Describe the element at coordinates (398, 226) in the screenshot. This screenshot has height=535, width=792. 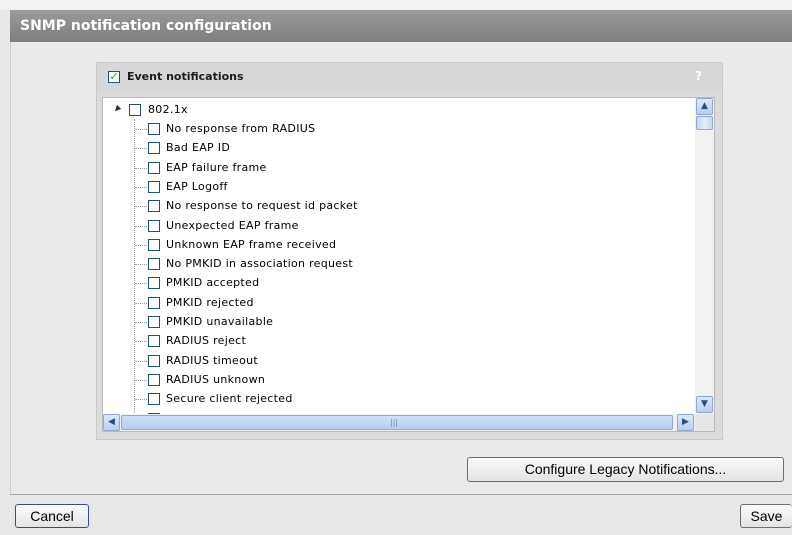
I see `tree-item: Unexpected EAP frame` at that location.